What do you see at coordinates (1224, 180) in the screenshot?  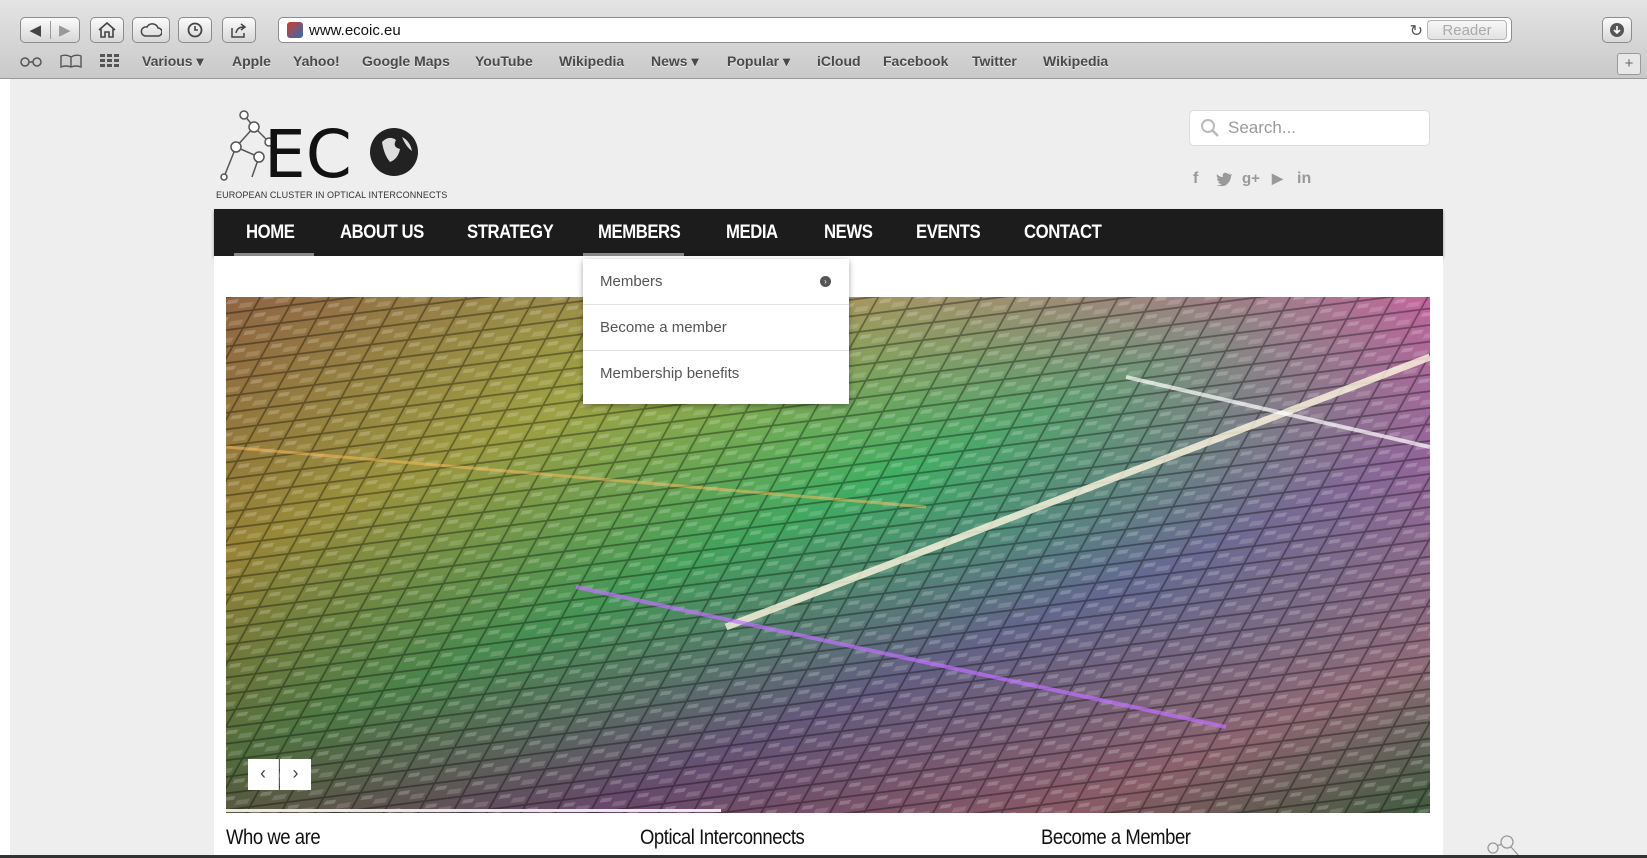 I see `twitter-icon` at bounding box center [1224, 180].